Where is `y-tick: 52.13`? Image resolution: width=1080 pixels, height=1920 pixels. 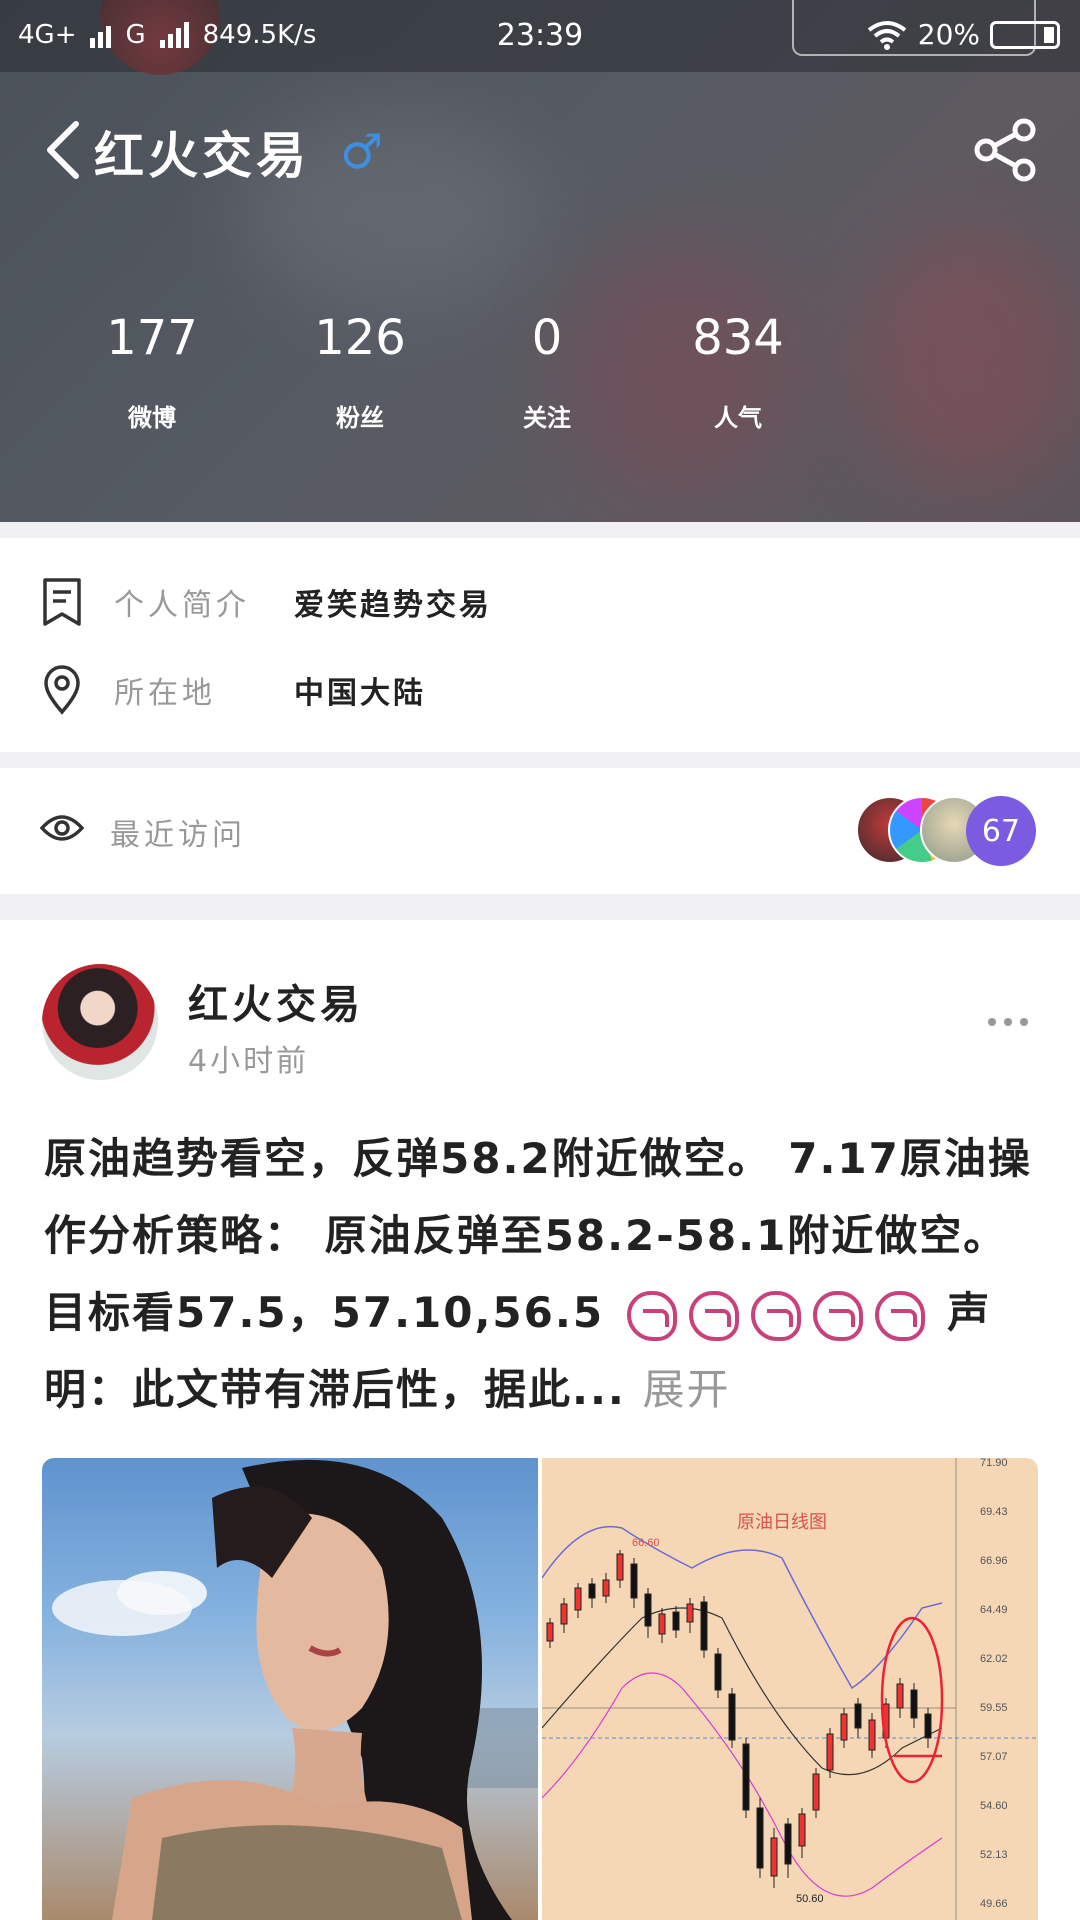 y-tick: 52.13 is located at coordinates (994, 1855).